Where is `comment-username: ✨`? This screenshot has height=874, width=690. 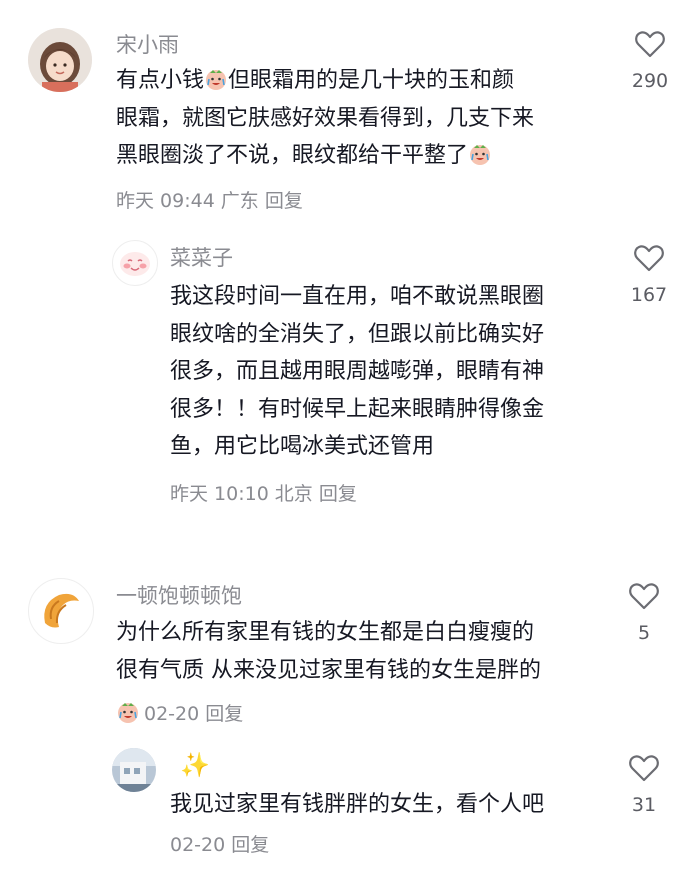 comment-username: ✨ is located at coordinates (195, 765).